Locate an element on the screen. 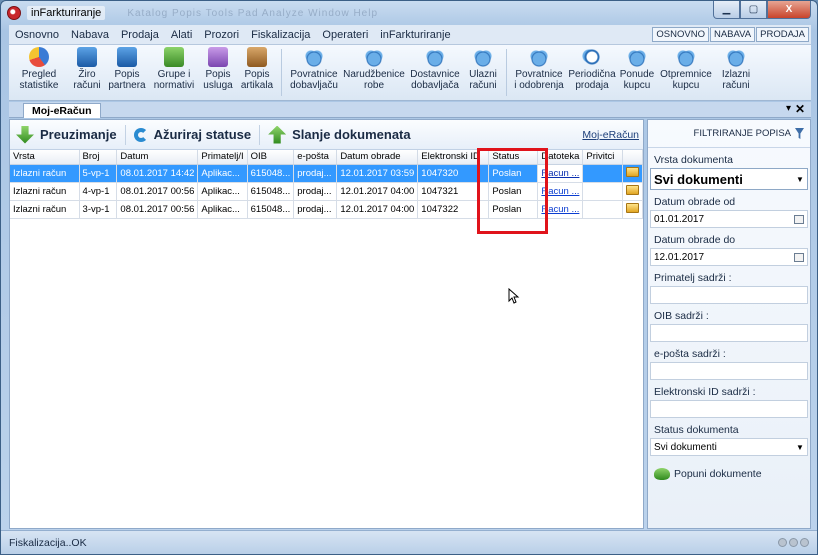  chevron-down-icon: ▼ is located at coordinates (800, 447).